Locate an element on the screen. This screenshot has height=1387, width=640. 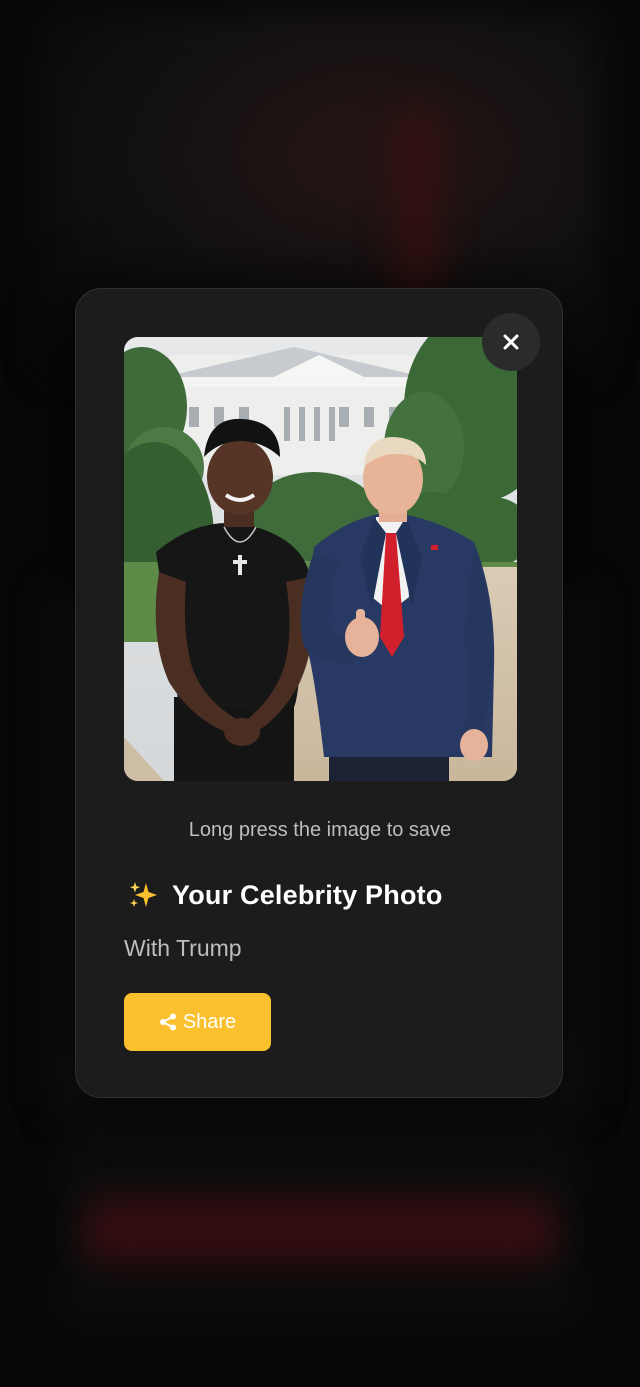
background-blur-button is located at coordinates (320, 1230).